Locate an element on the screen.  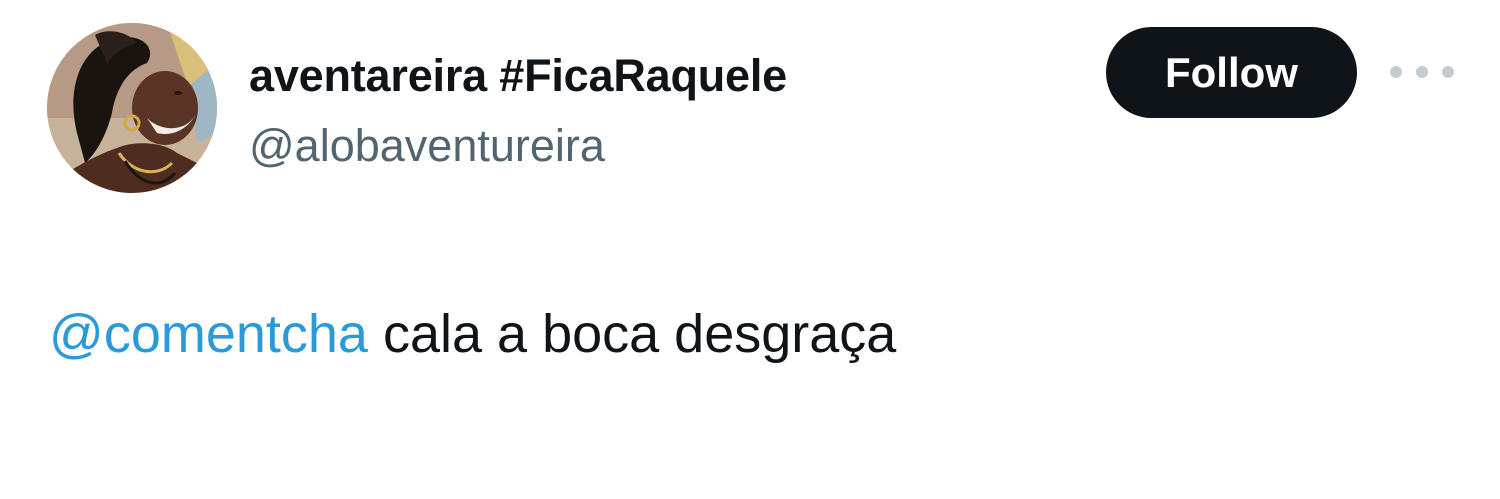
more-options-icon is located at coordinates (1422, 72).